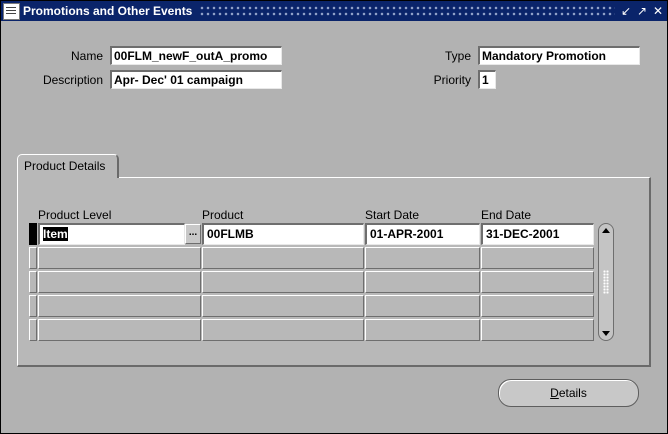 This screenshot has width=668, height=434. Describe the element at coordinates (642, 11) in the screenshot. I see `maximize-icon: ↗` at that location.